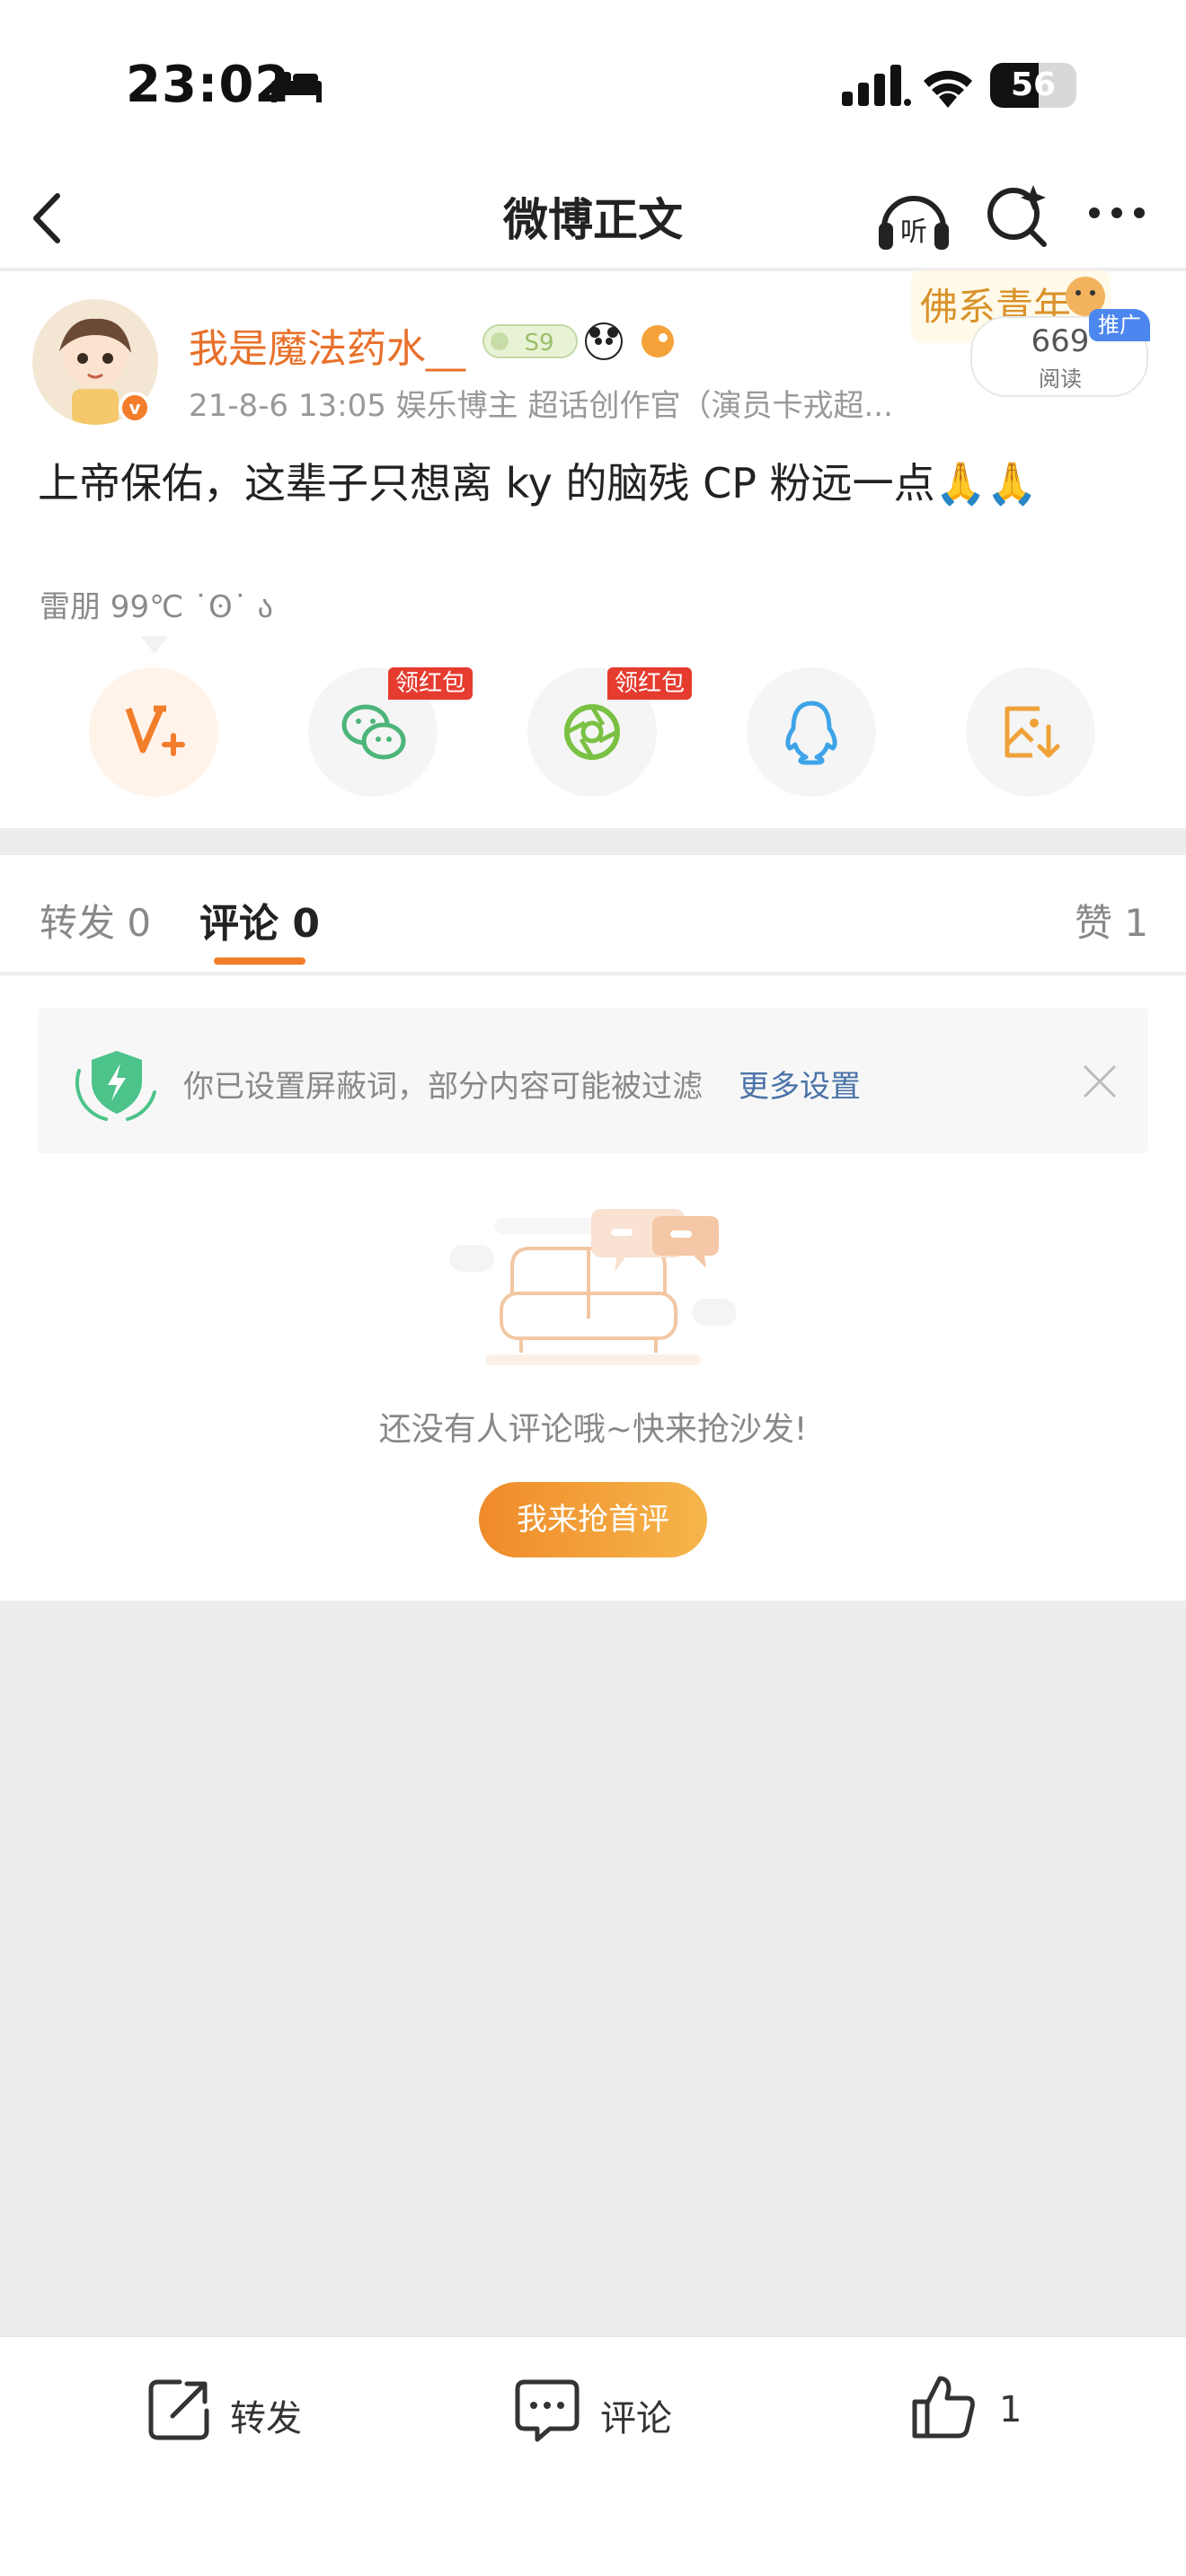 Image resolution: width=1186 pixels, height=2576 pixels. What do you see at coordinates (593, 1429) in the screenshot?
I see `empty-state-text: 还没有人评论哦~快来抢沙发!` at bounding box center [593, 1429].